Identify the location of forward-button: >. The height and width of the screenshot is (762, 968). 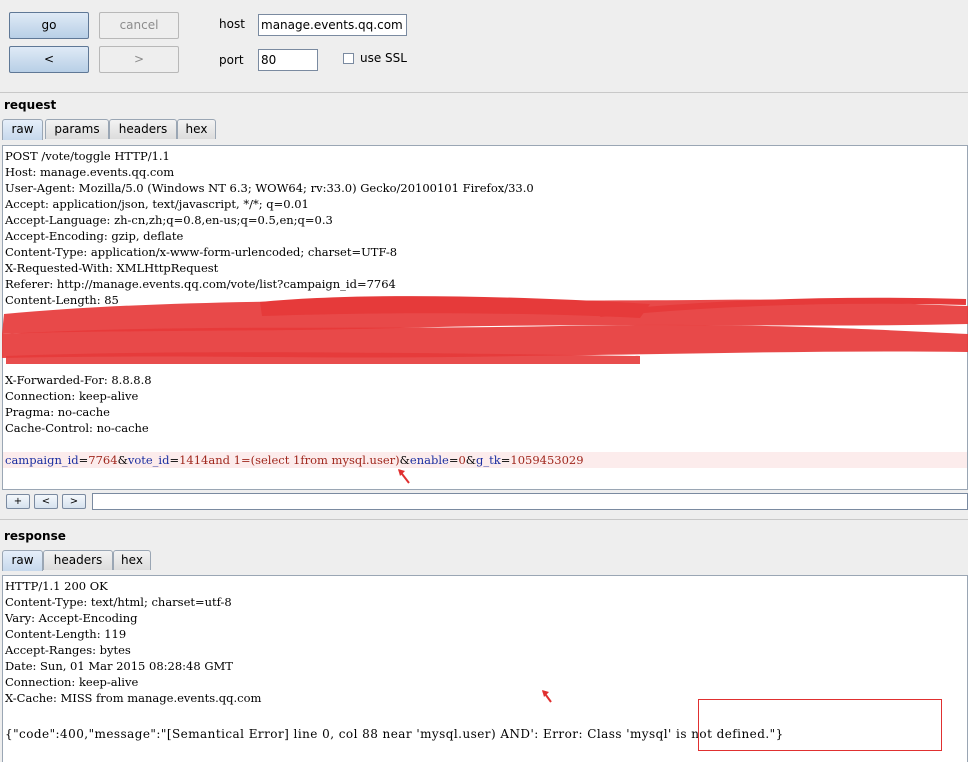
(139, 59).